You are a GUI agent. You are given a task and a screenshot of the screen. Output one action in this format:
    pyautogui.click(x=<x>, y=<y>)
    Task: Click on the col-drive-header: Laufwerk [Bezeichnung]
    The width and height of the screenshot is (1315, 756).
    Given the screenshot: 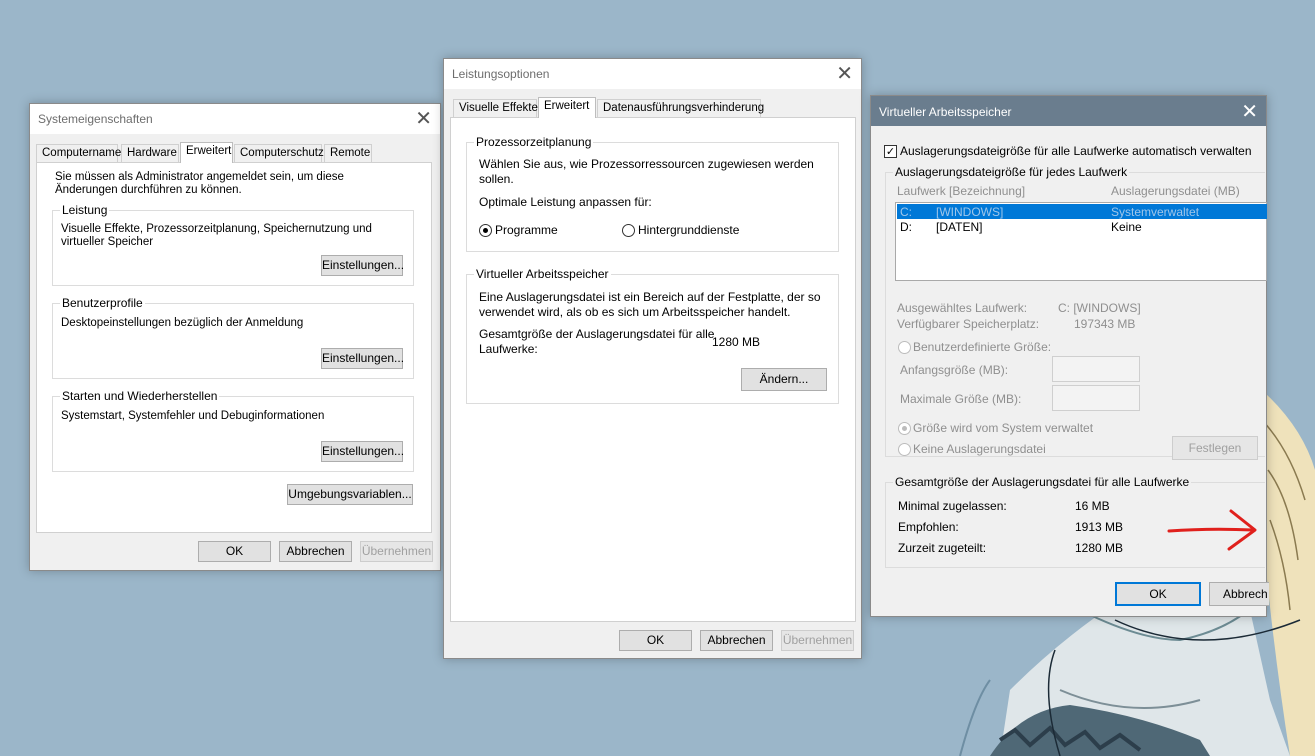 What is the action you would take?
    pyautogui.click(x=961, y=191)
    